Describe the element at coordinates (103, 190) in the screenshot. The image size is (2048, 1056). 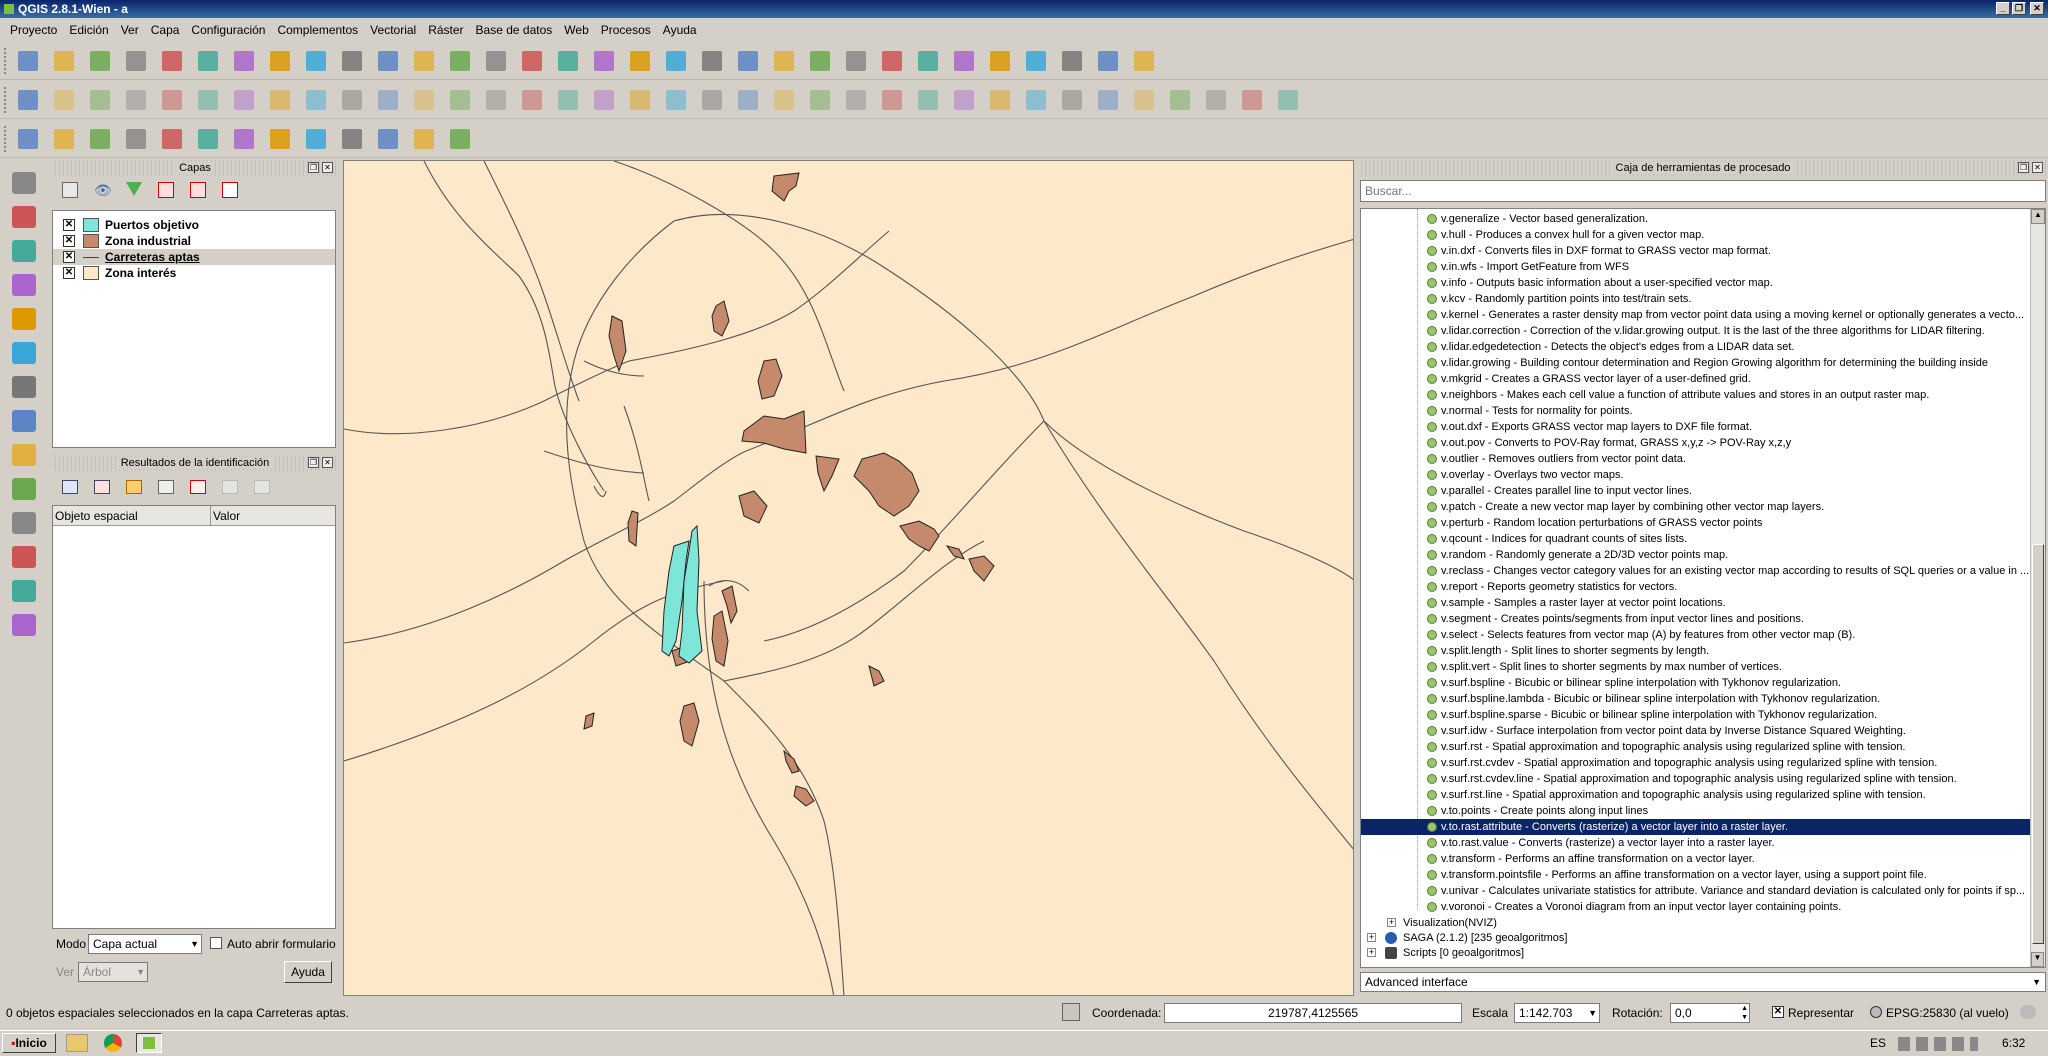
I see `eye-icon: 👁` at that location.